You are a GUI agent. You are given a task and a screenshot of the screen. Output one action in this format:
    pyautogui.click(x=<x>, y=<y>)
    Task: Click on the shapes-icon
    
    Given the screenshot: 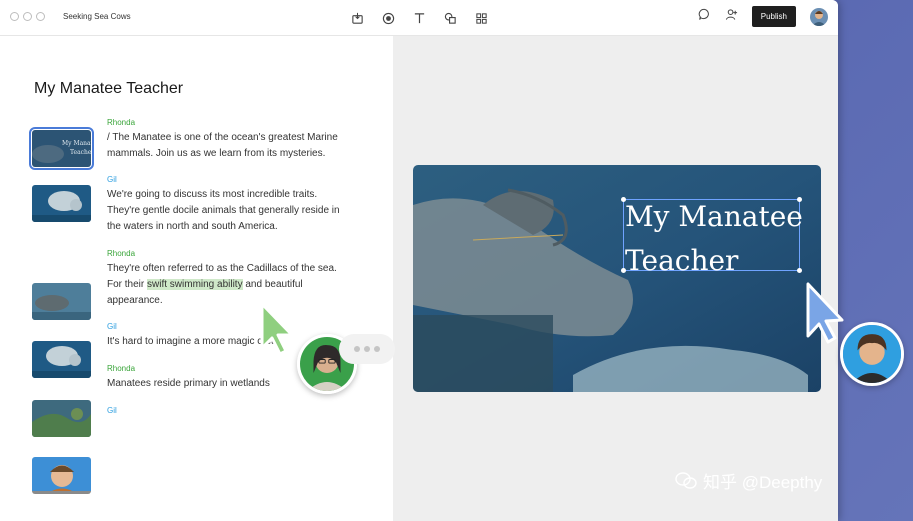 What is the action you would take?
    pyautogui.click(x=450, y=18)
    